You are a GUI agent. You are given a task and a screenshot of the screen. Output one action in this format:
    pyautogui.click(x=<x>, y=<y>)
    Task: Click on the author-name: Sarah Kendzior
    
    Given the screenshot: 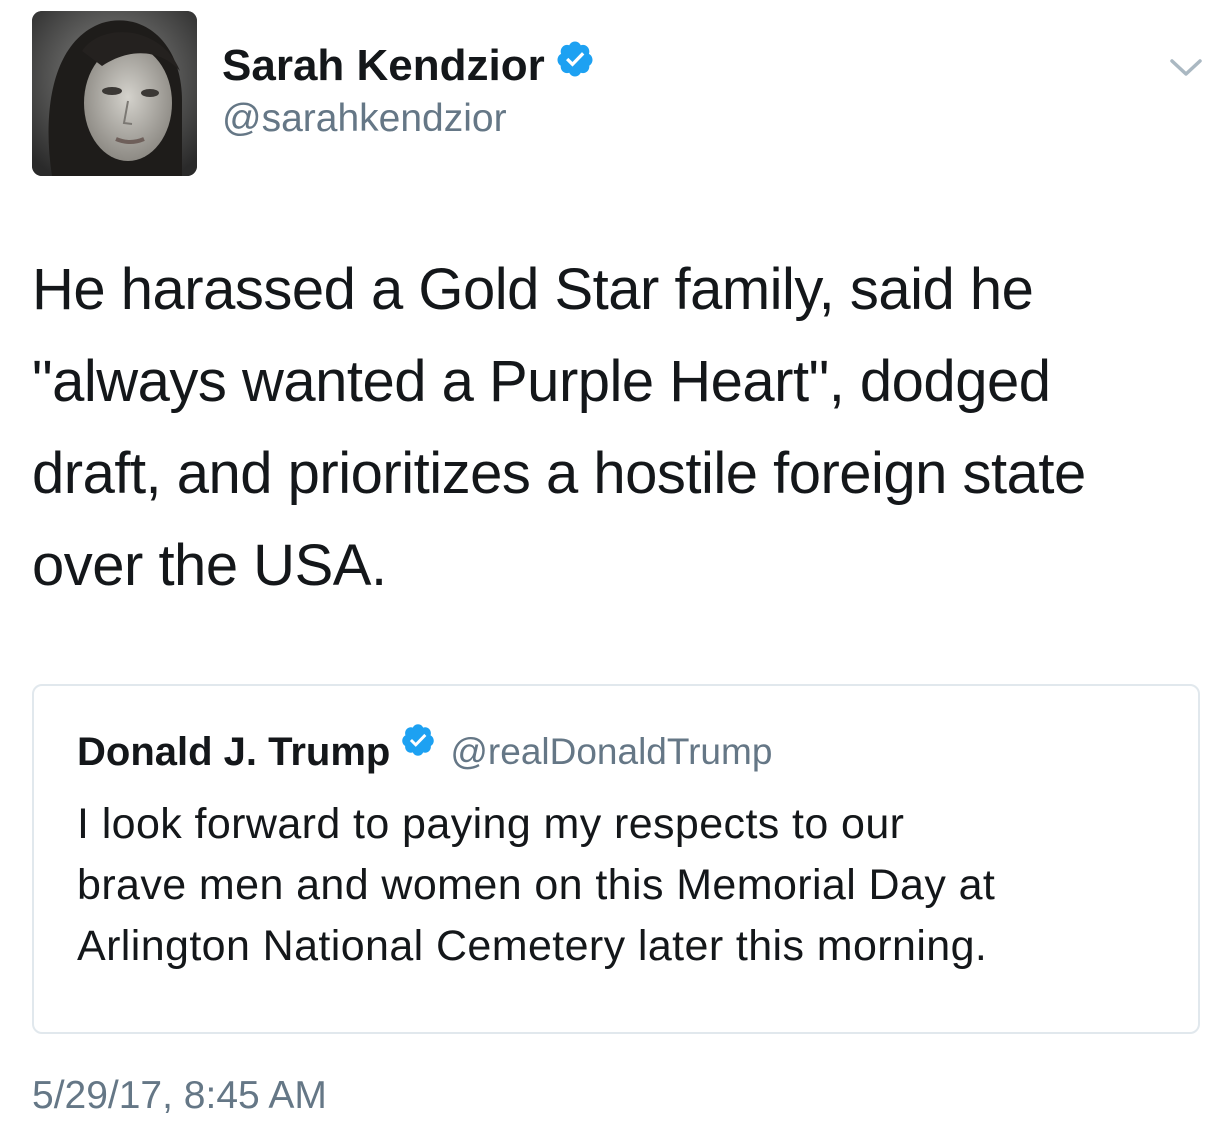 What is the action you would take?
    pyautogui.click(x=408, y=67)
    